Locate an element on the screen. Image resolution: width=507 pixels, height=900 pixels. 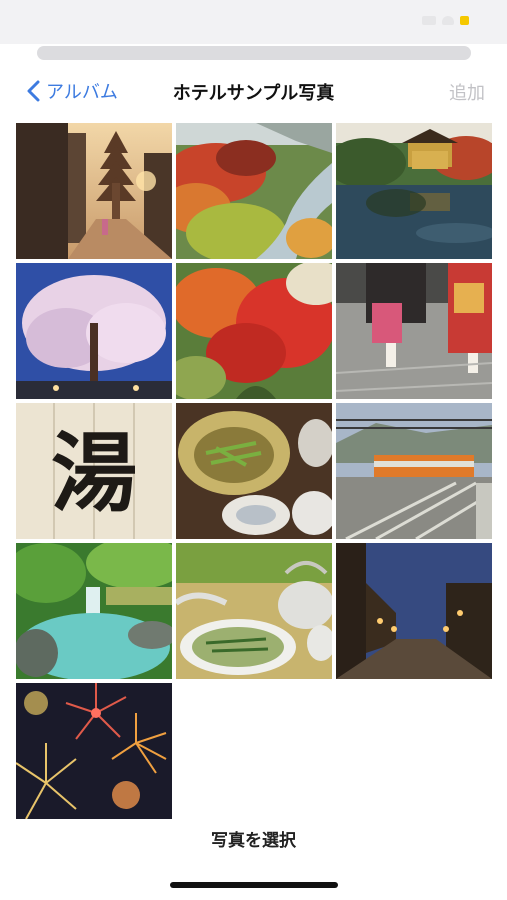
battery-icon is located at coordinates (464, 20).